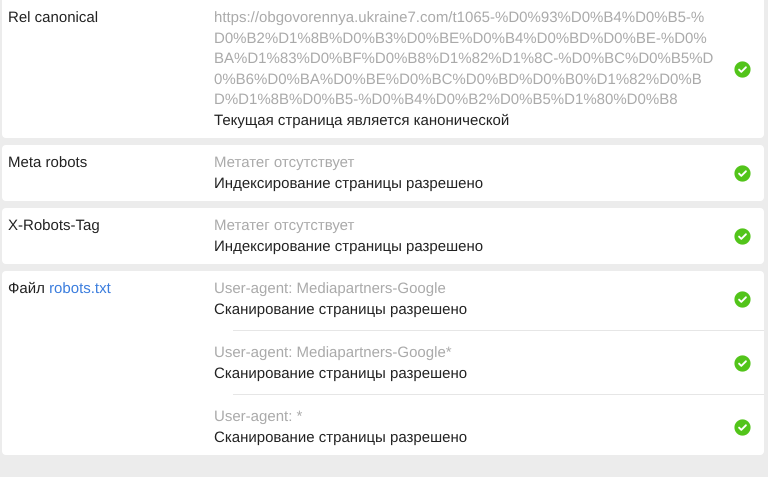 The image size is (768, 477). Describe the element at coordinates (330, 289) in the screenshot. I see `detail-text: User-agent: Mediapartners-Google` at that location.